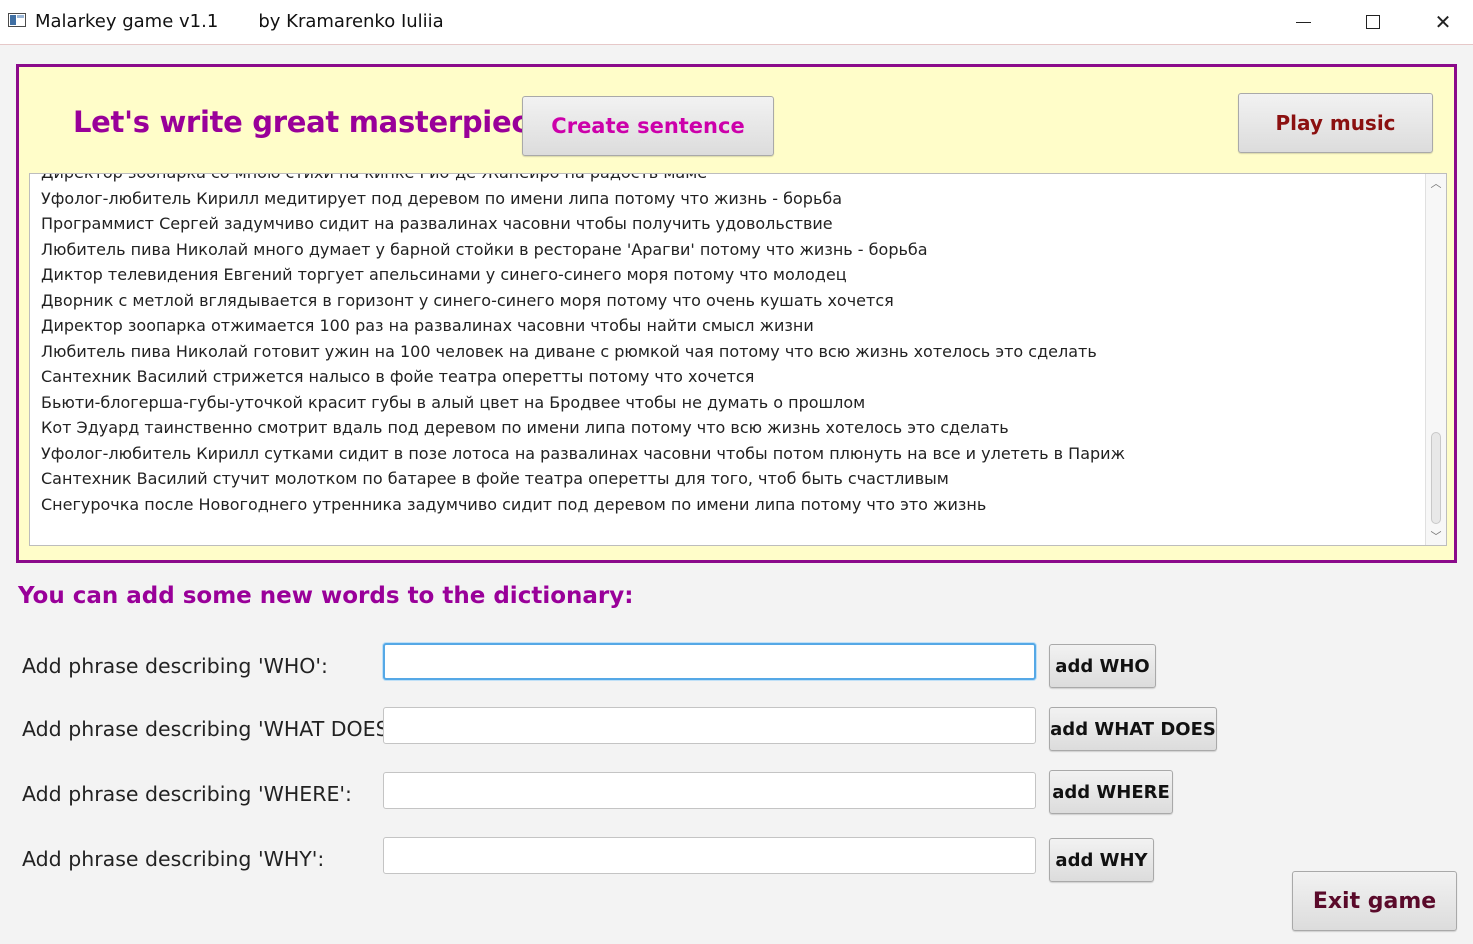 Image resolution: width=1473 pixels, height=944 pixels. Describe the element at coordinates (1111, 792) in the screenshot. I see `add-where-button: add WHERE` at that location.